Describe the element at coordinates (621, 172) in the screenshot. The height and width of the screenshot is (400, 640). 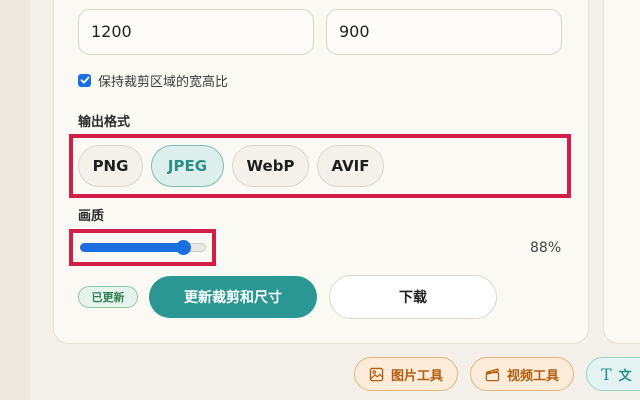
I see `adjacent-panel` at that location.